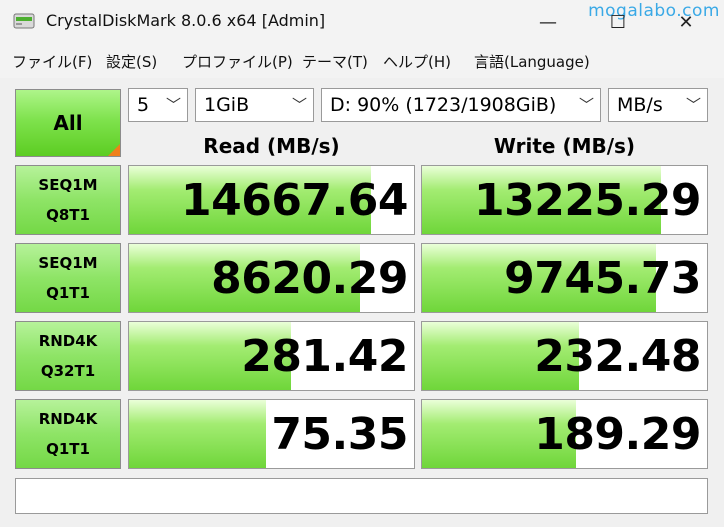 The width and height of the screenshot is (724, 527). Describe the element at coordinates (186, 20) in the screenshot. I see `window-title: CrystalDiskMark 8.0.6 x64 [Admin]` at that location.